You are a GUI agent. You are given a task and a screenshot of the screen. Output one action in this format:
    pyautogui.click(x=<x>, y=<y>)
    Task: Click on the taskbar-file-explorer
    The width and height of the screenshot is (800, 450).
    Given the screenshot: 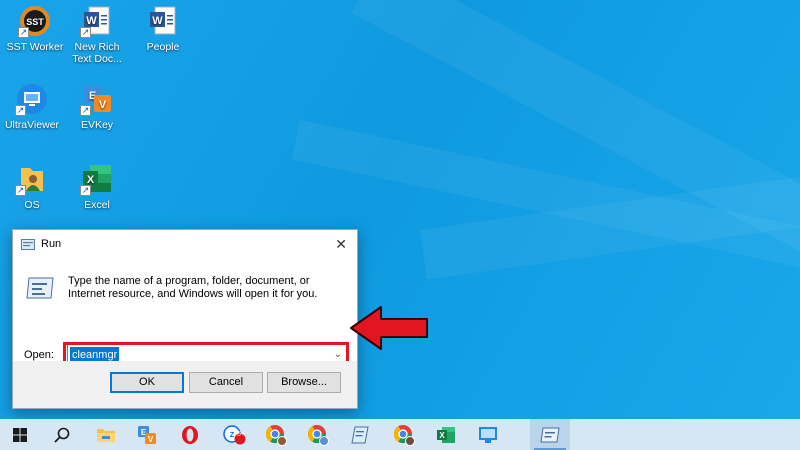 What is the action you would take?
    pyautogui.click(x=106, y=434)
    